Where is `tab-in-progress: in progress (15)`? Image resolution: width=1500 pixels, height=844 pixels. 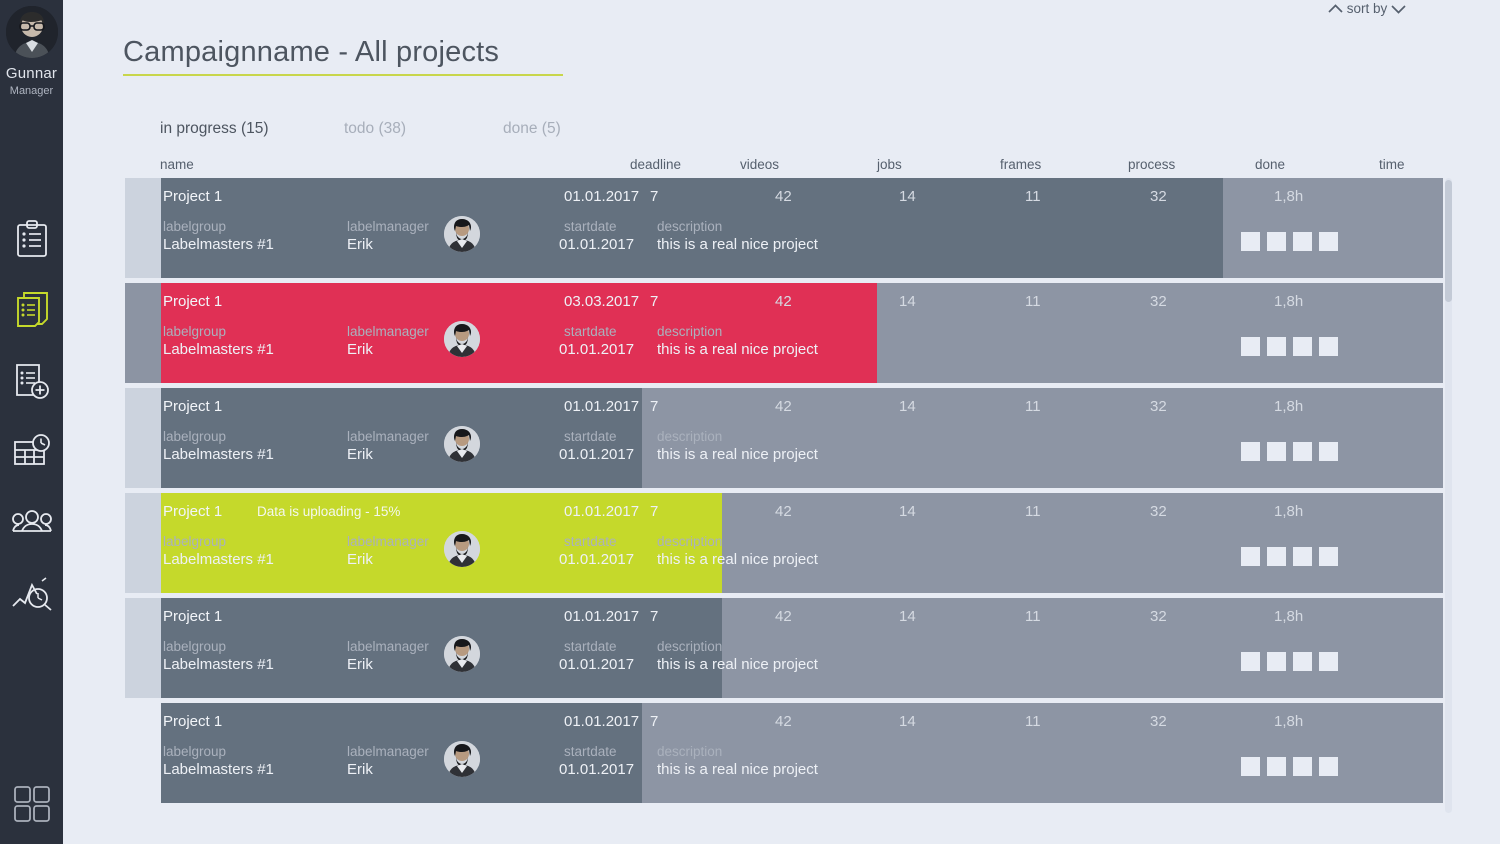
tab-in-progress: in progress (15) is located at coordinates (214, 129).